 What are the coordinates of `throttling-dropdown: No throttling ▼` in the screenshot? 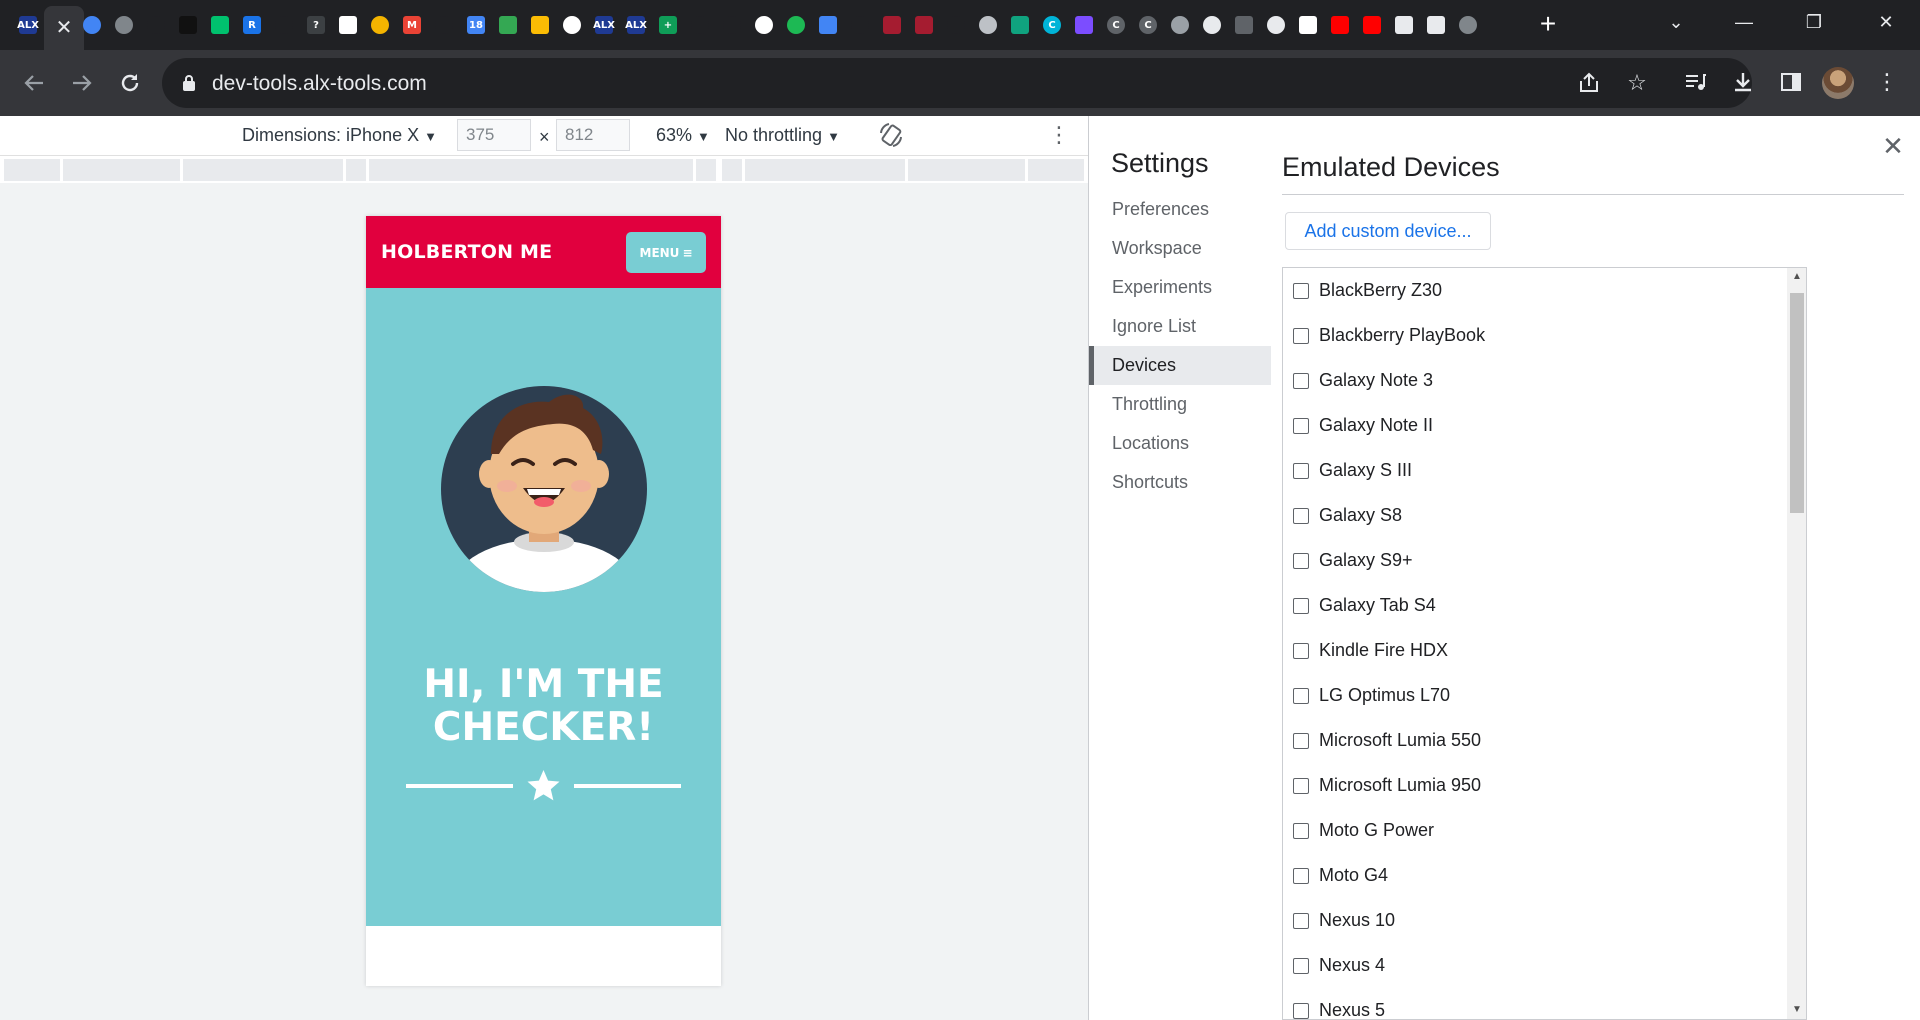 It's located at (782, 135).